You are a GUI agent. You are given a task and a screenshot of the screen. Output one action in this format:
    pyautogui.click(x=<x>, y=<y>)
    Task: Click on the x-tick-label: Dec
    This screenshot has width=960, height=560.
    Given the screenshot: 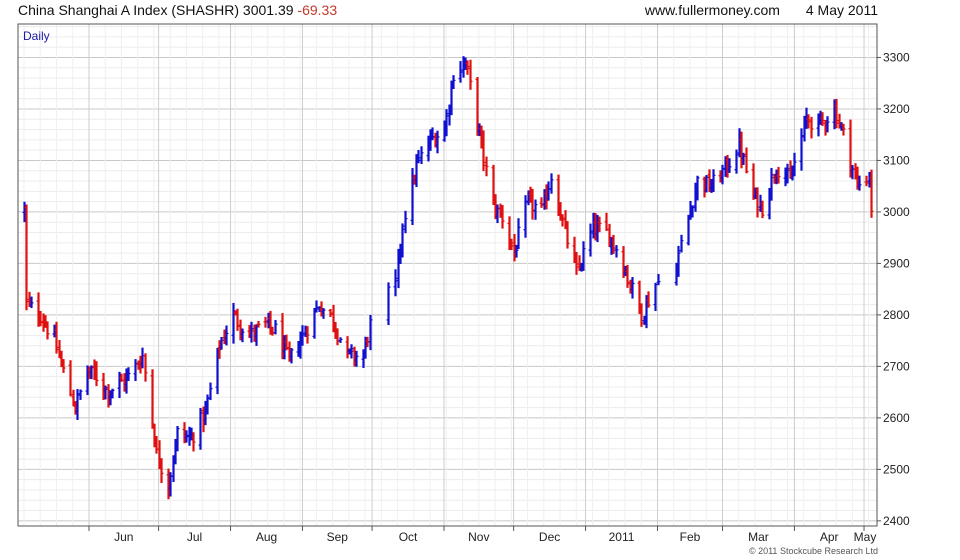 What is the action you would take?
    pyautogui.click(x=549, y=537)
    